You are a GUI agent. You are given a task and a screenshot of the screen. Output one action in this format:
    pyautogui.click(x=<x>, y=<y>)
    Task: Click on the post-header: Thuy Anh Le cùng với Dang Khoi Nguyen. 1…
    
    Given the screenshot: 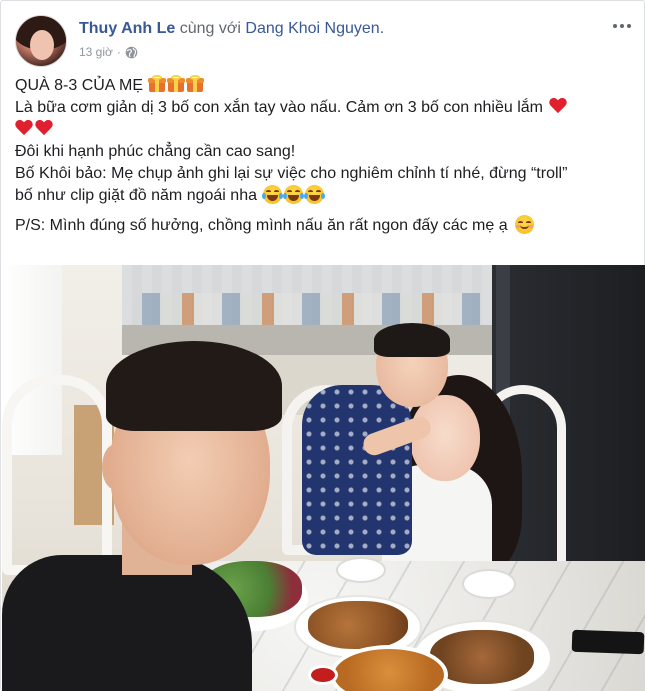 What is the action you would take?
    pyautogui.click(x=325, y=41)
    